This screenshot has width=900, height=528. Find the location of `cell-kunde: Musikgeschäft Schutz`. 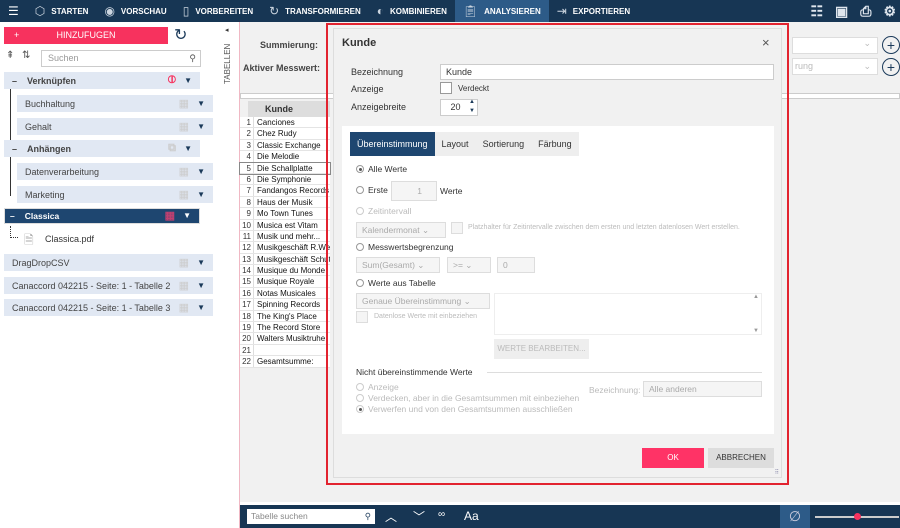

cell-kunde: Musikgeschäft Schutz is located at coordinates (292, 259).